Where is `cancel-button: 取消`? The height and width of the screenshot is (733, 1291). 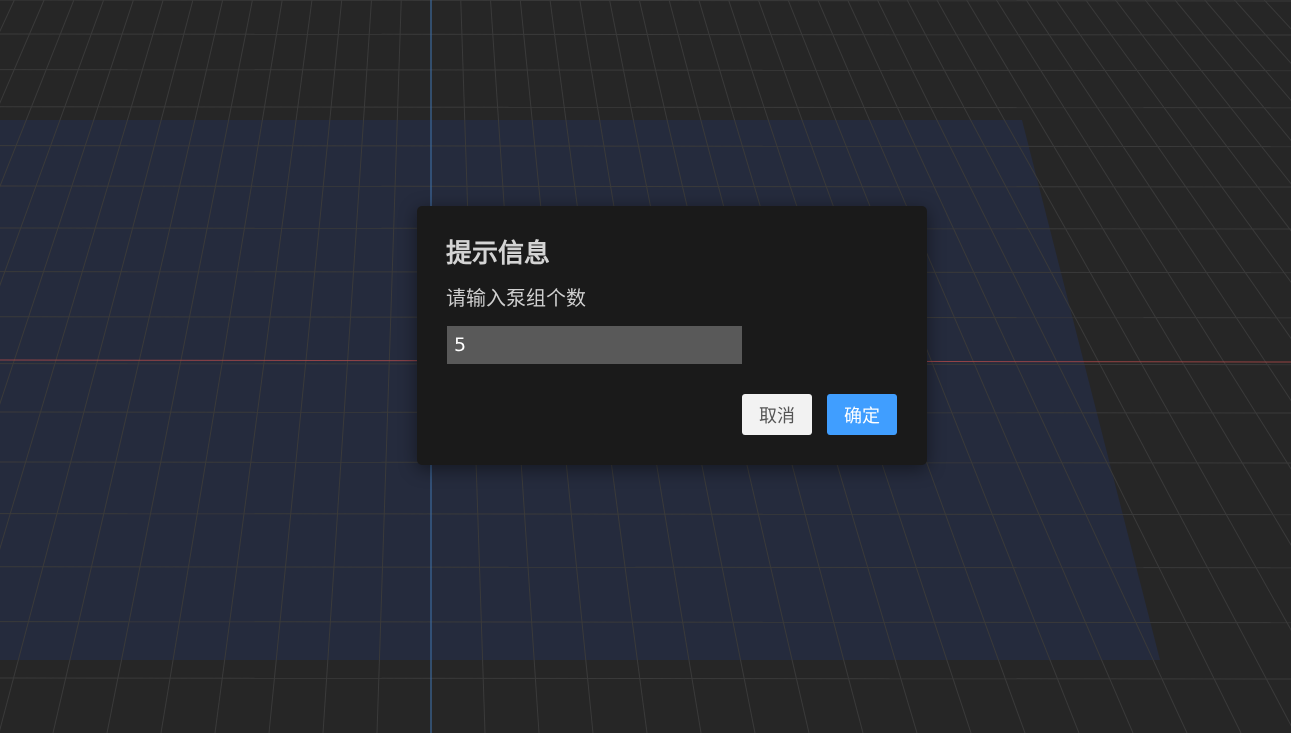 cancel-button: 取消 is located at coordinates (777, 414).